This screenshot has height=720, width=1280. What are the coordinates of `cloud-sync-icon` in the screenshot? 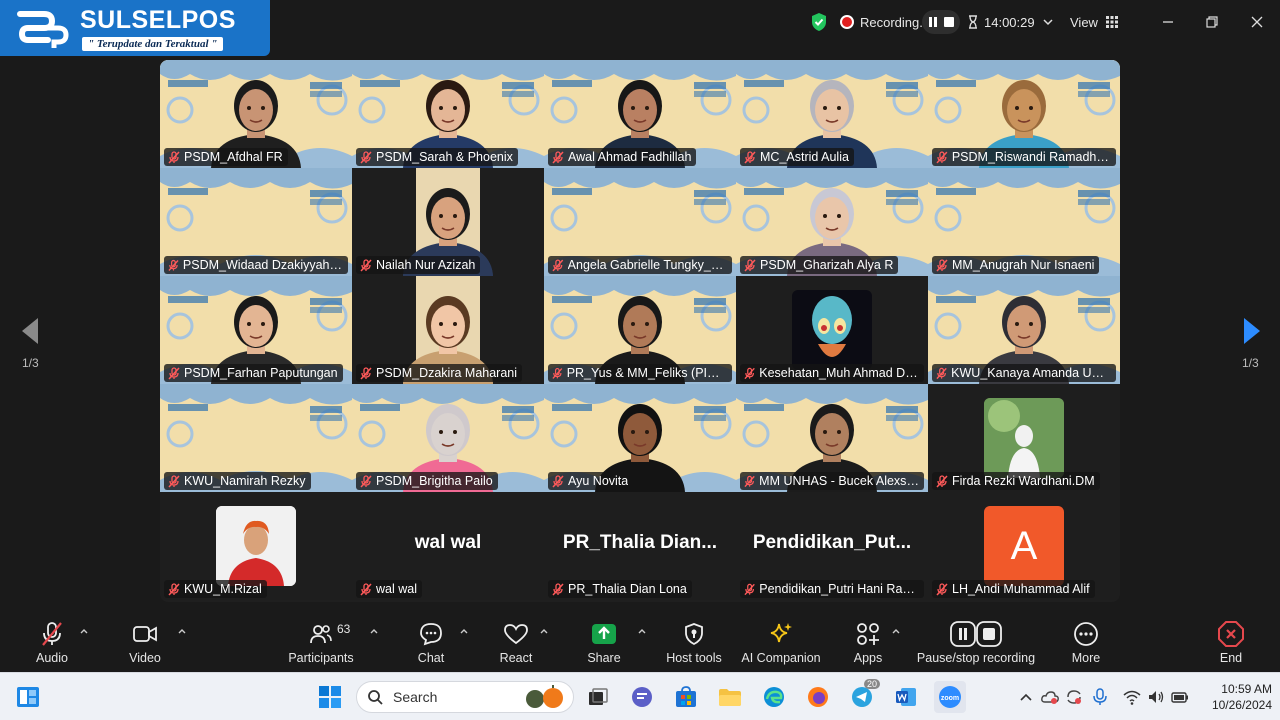 It's located at (1050, 697).